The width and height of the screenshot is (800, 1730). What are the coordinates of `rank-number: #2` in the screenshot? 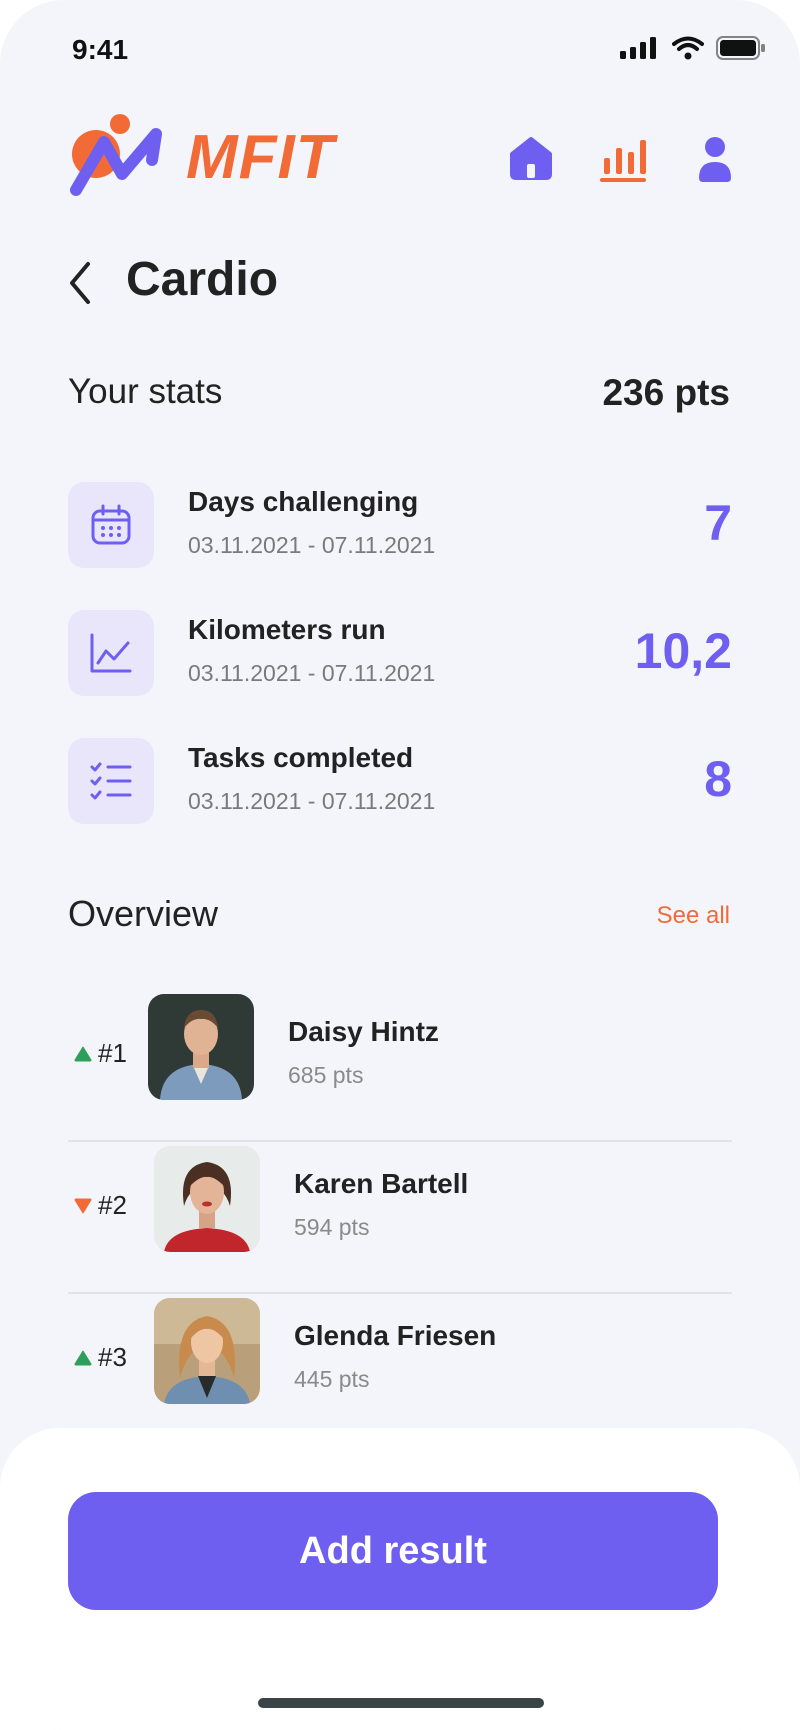 It's located at (112, 1205).